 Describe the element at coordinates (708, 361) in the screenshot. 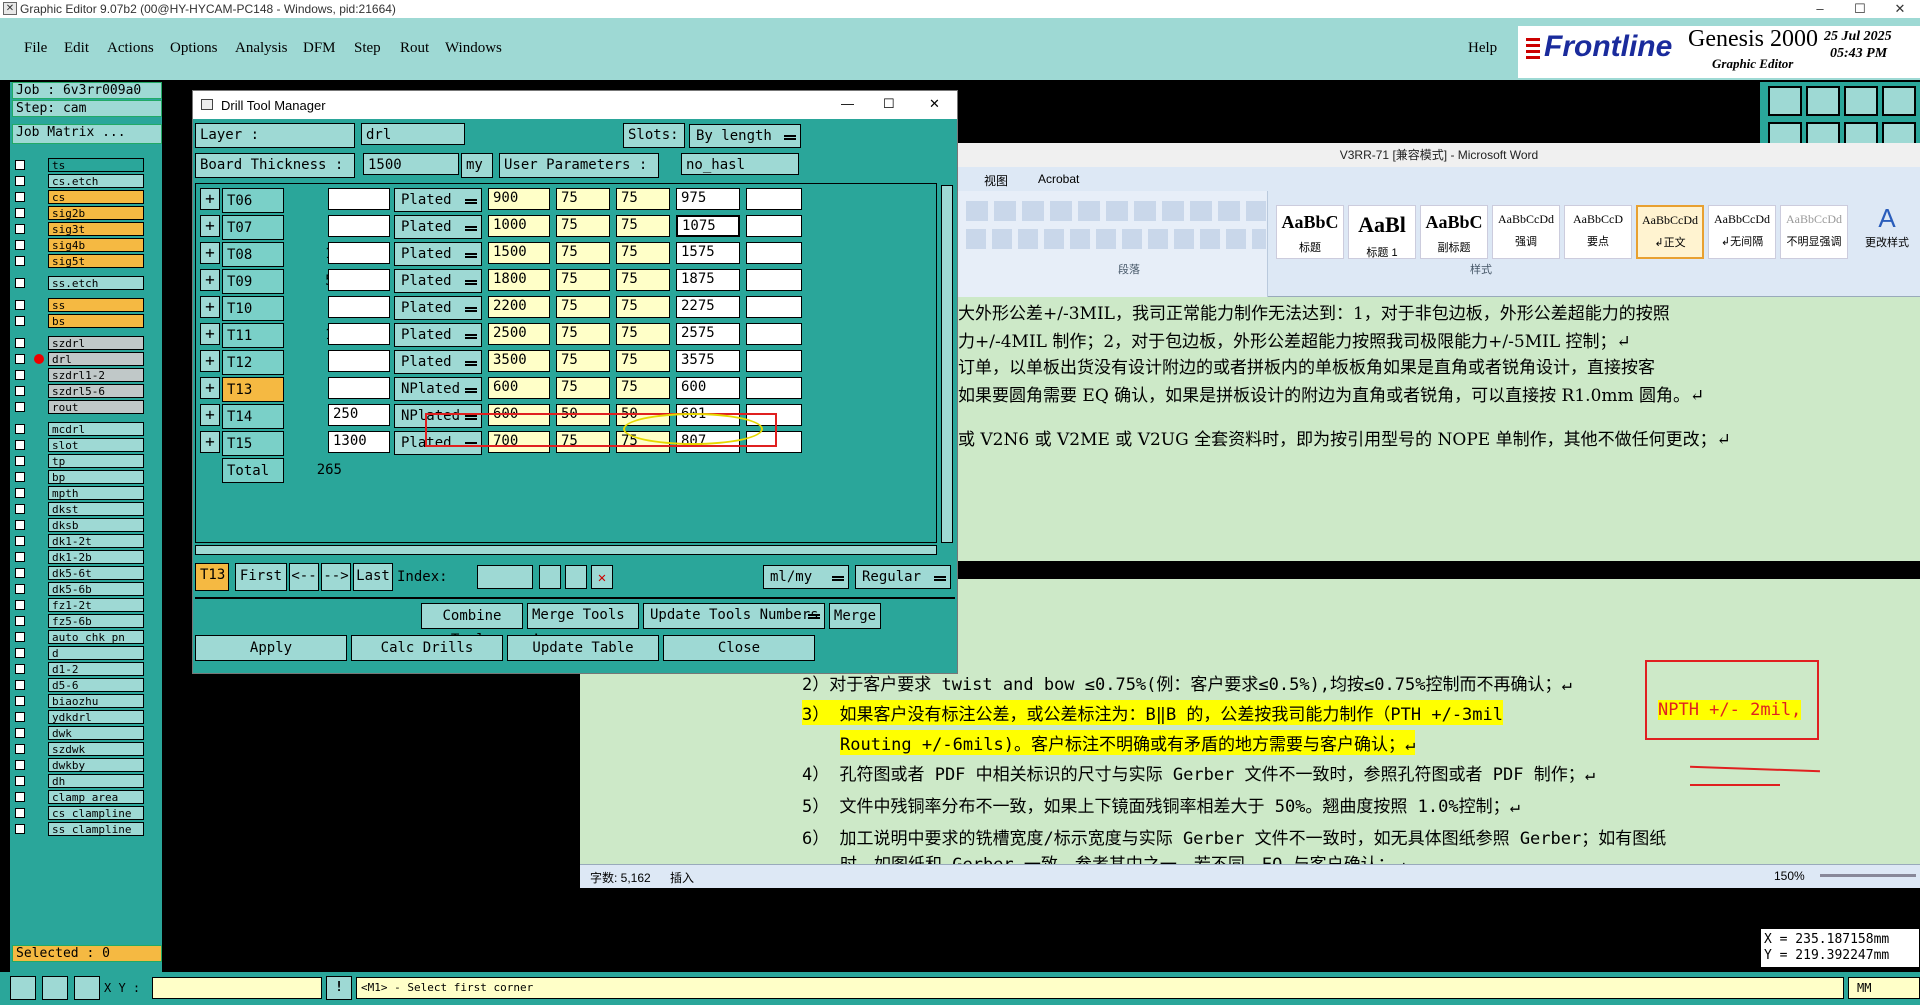

I see `drill-size-field: 3575` at that location.